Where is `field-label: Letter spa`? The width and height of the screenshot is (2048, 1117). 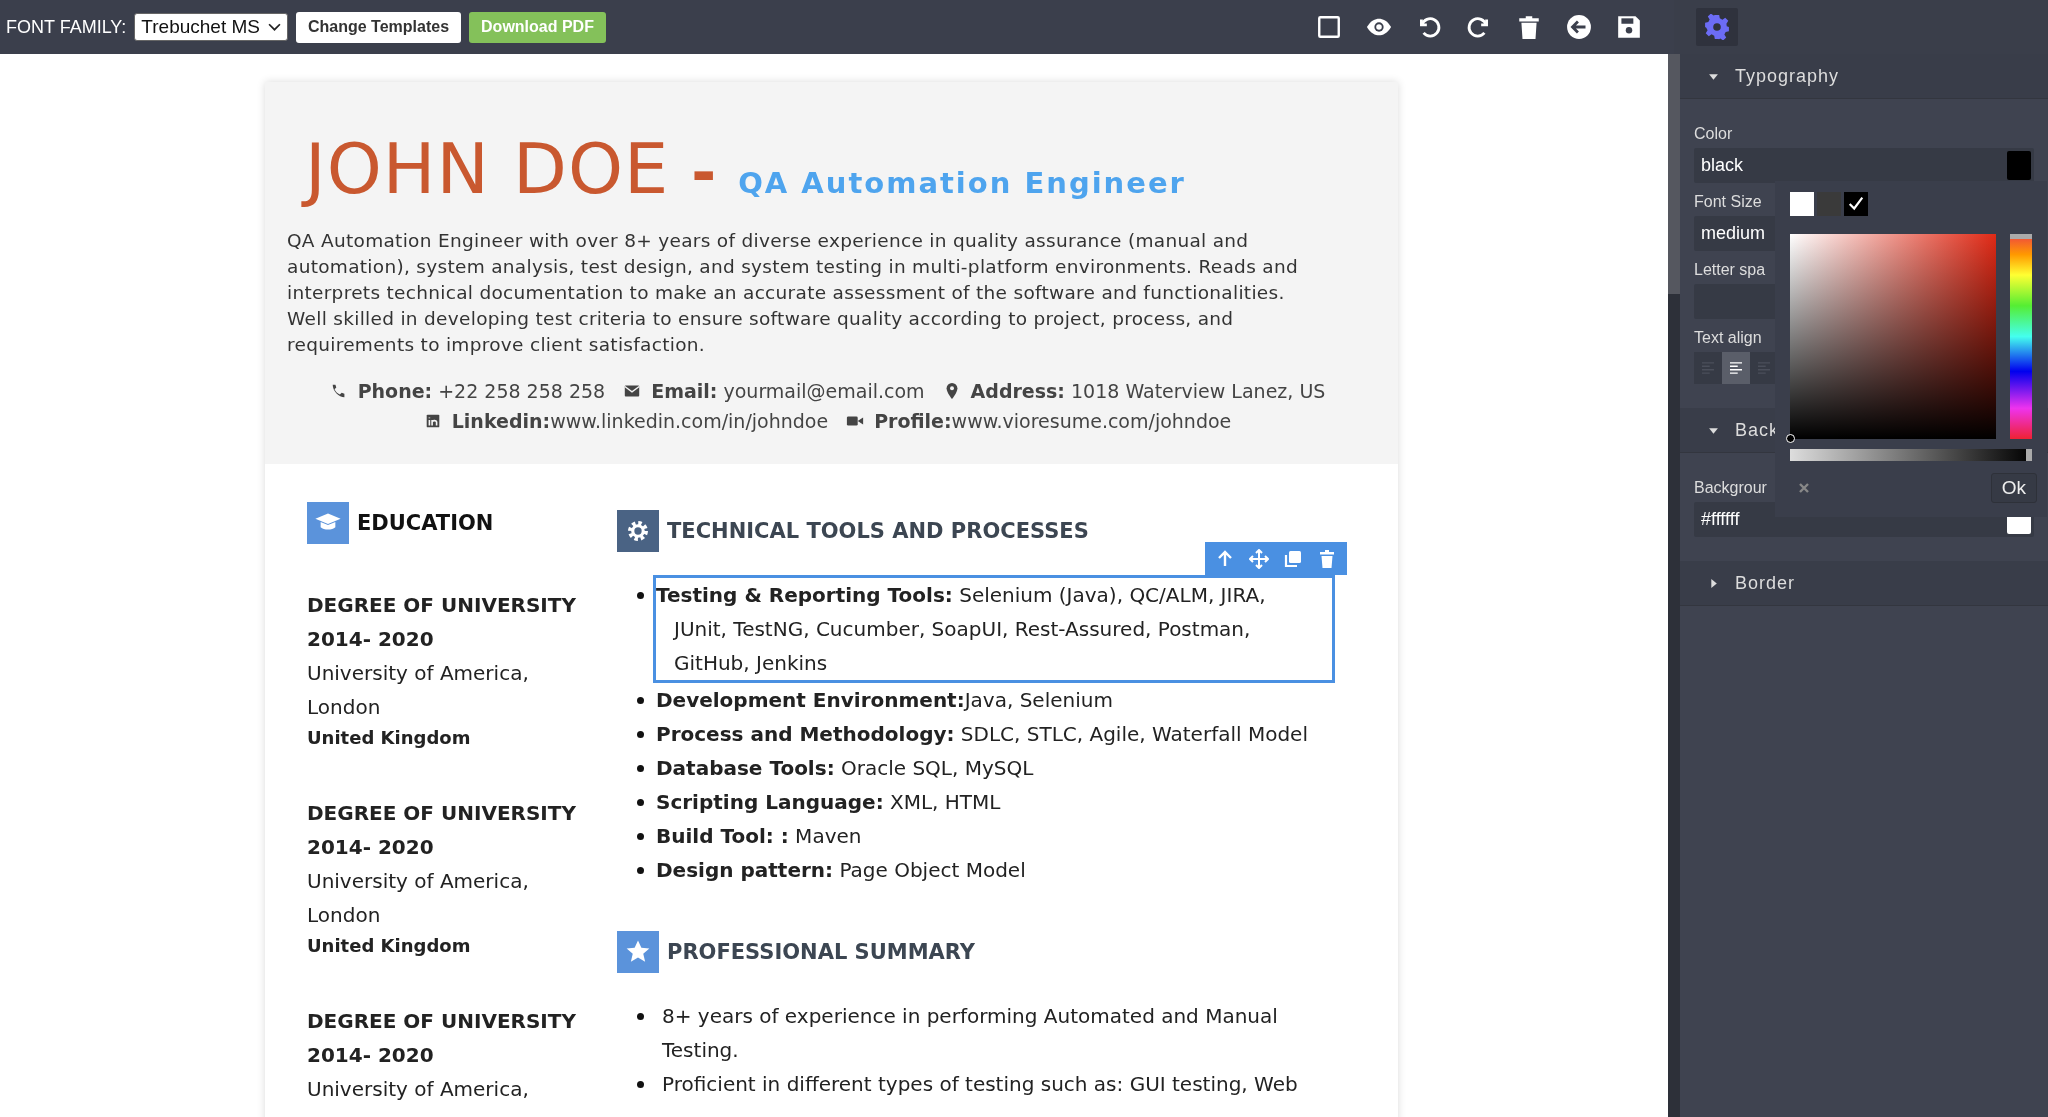 field-label: Letter spa is located at coordinates (1730, 270).